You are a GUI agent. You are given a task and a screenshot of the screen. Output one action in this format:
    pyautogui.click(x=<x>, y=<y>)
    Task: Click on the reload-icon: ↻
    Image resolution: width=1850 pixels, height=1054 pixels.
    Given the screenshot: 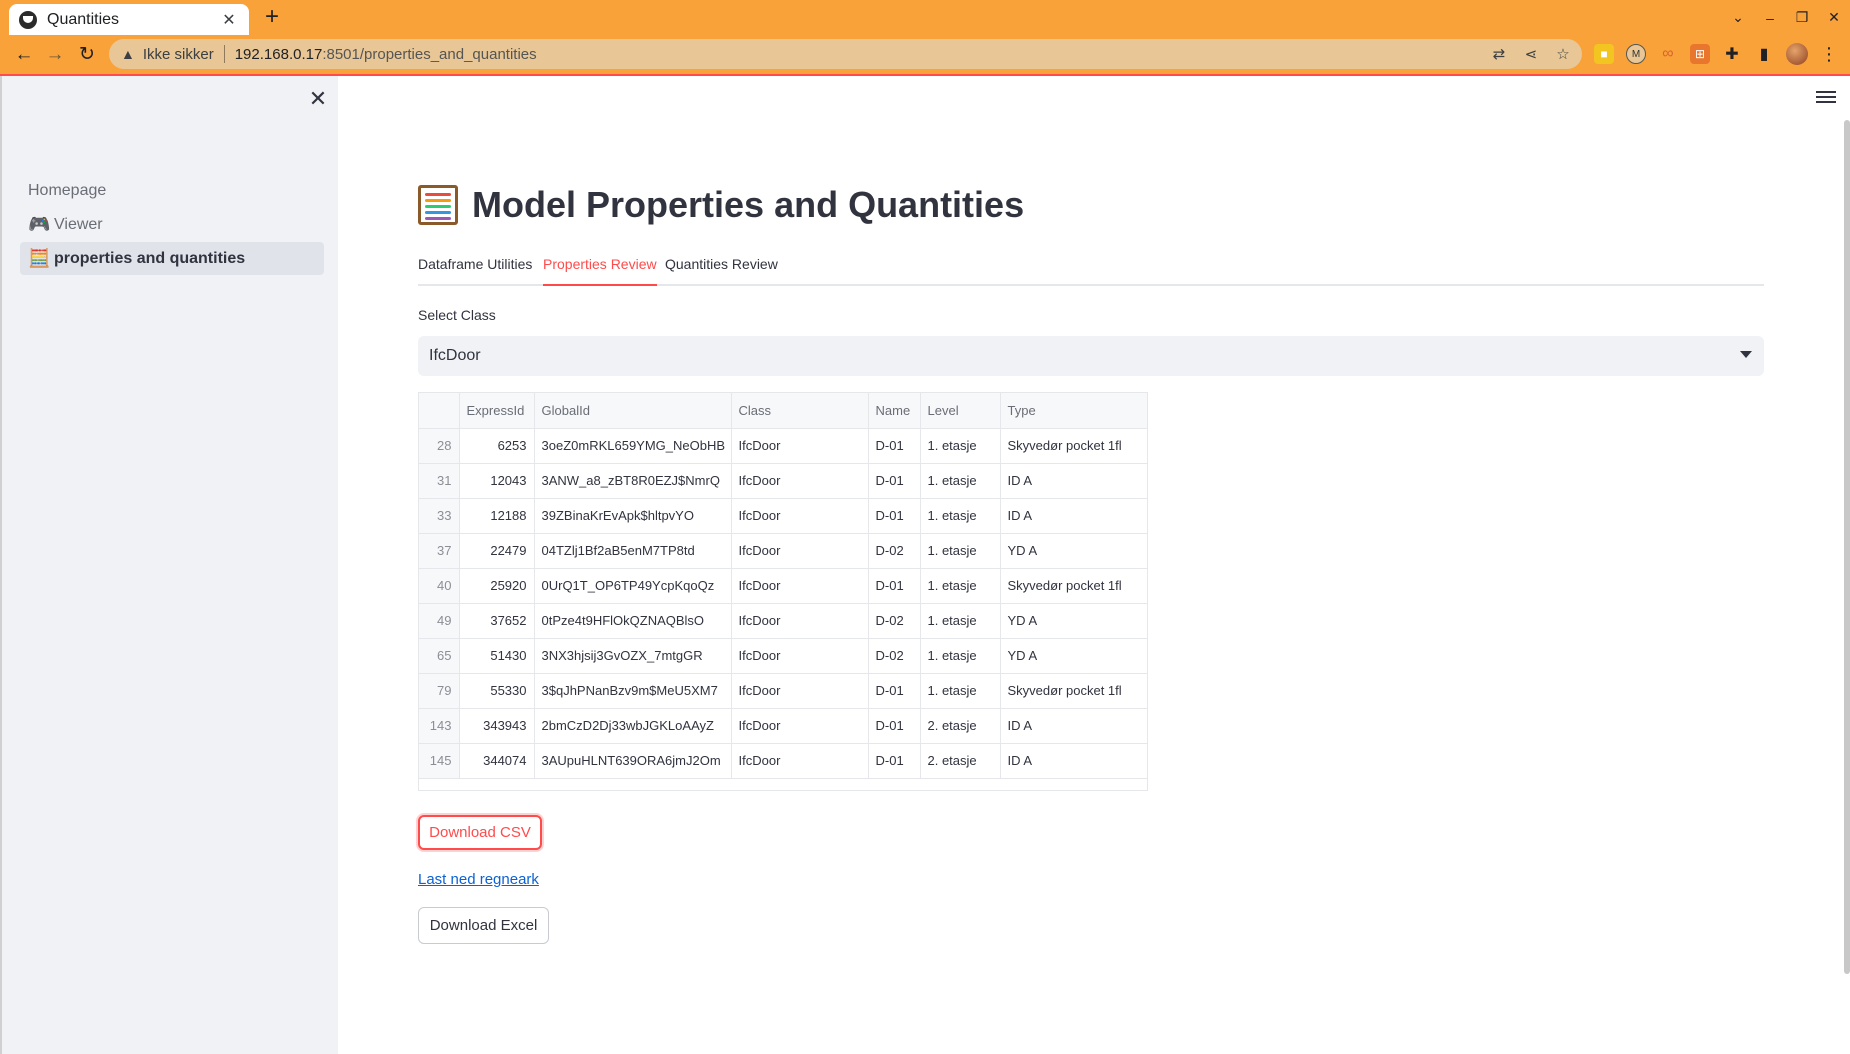 What is the action you would take?
    pyautogui.click(x=87, y=55)
    